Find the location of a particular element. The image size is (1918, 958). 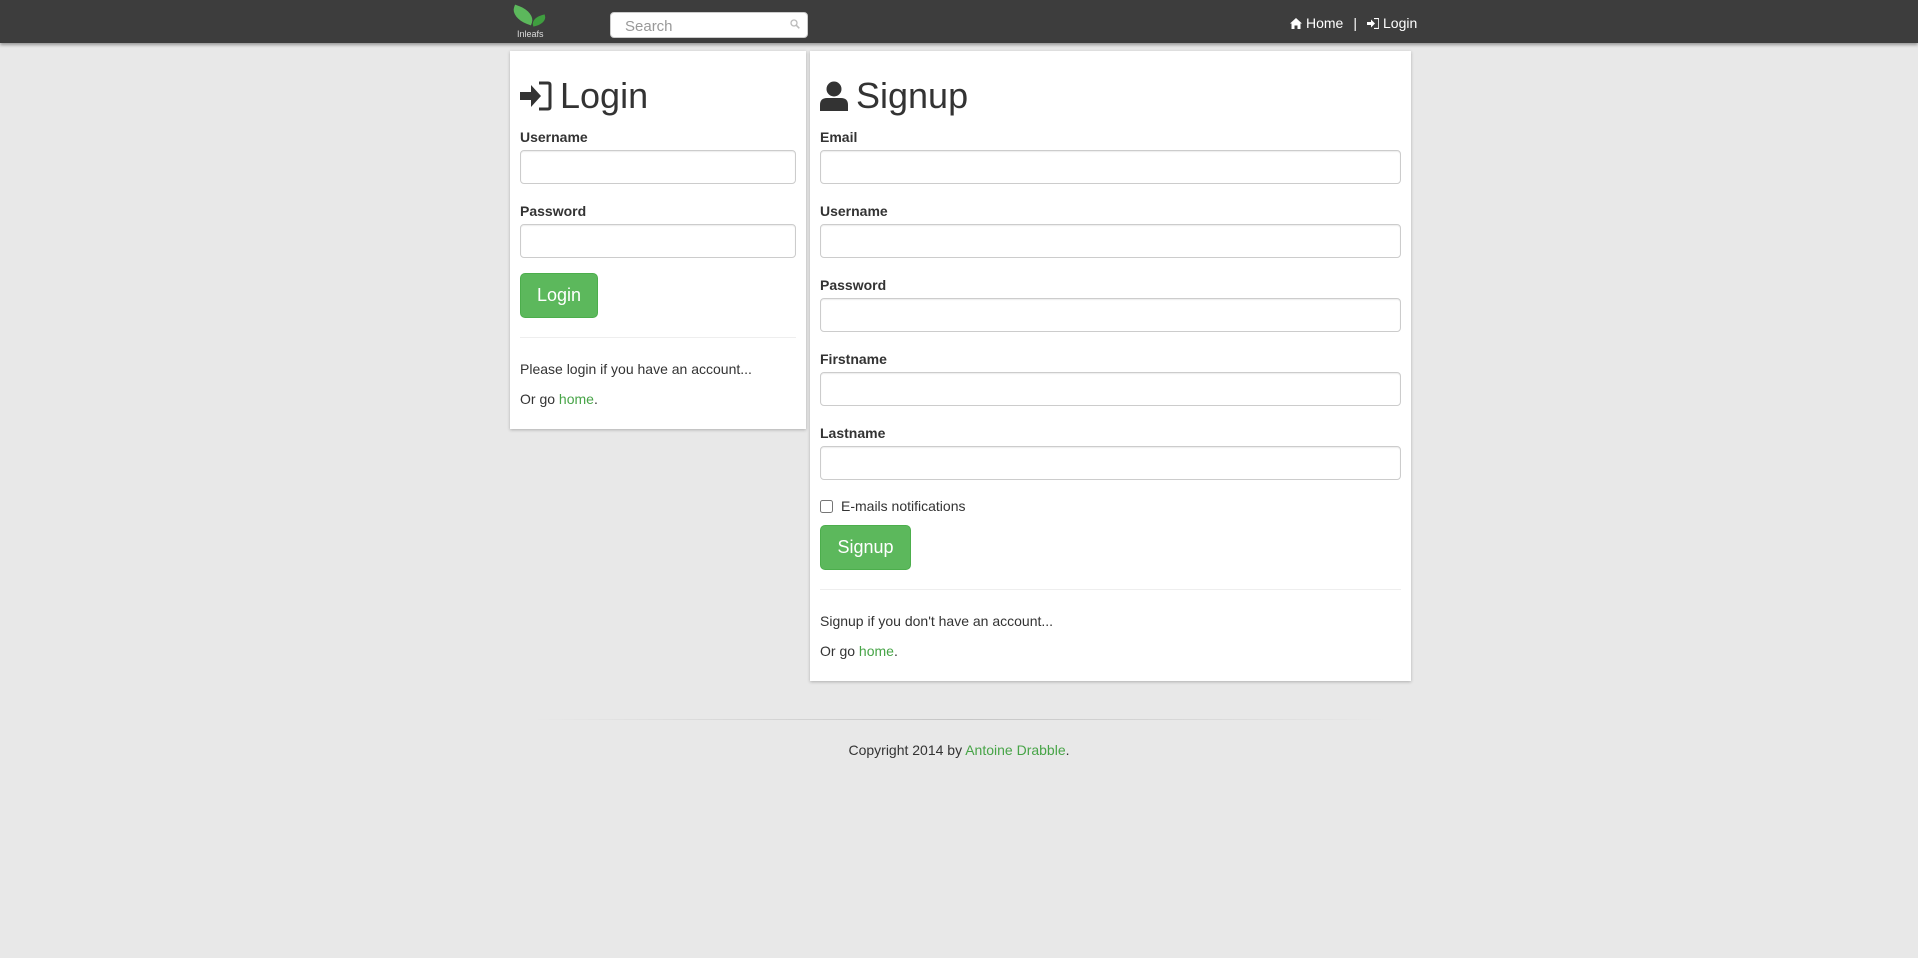

nav-login-label: Login is located at coordinates (1400, 23).